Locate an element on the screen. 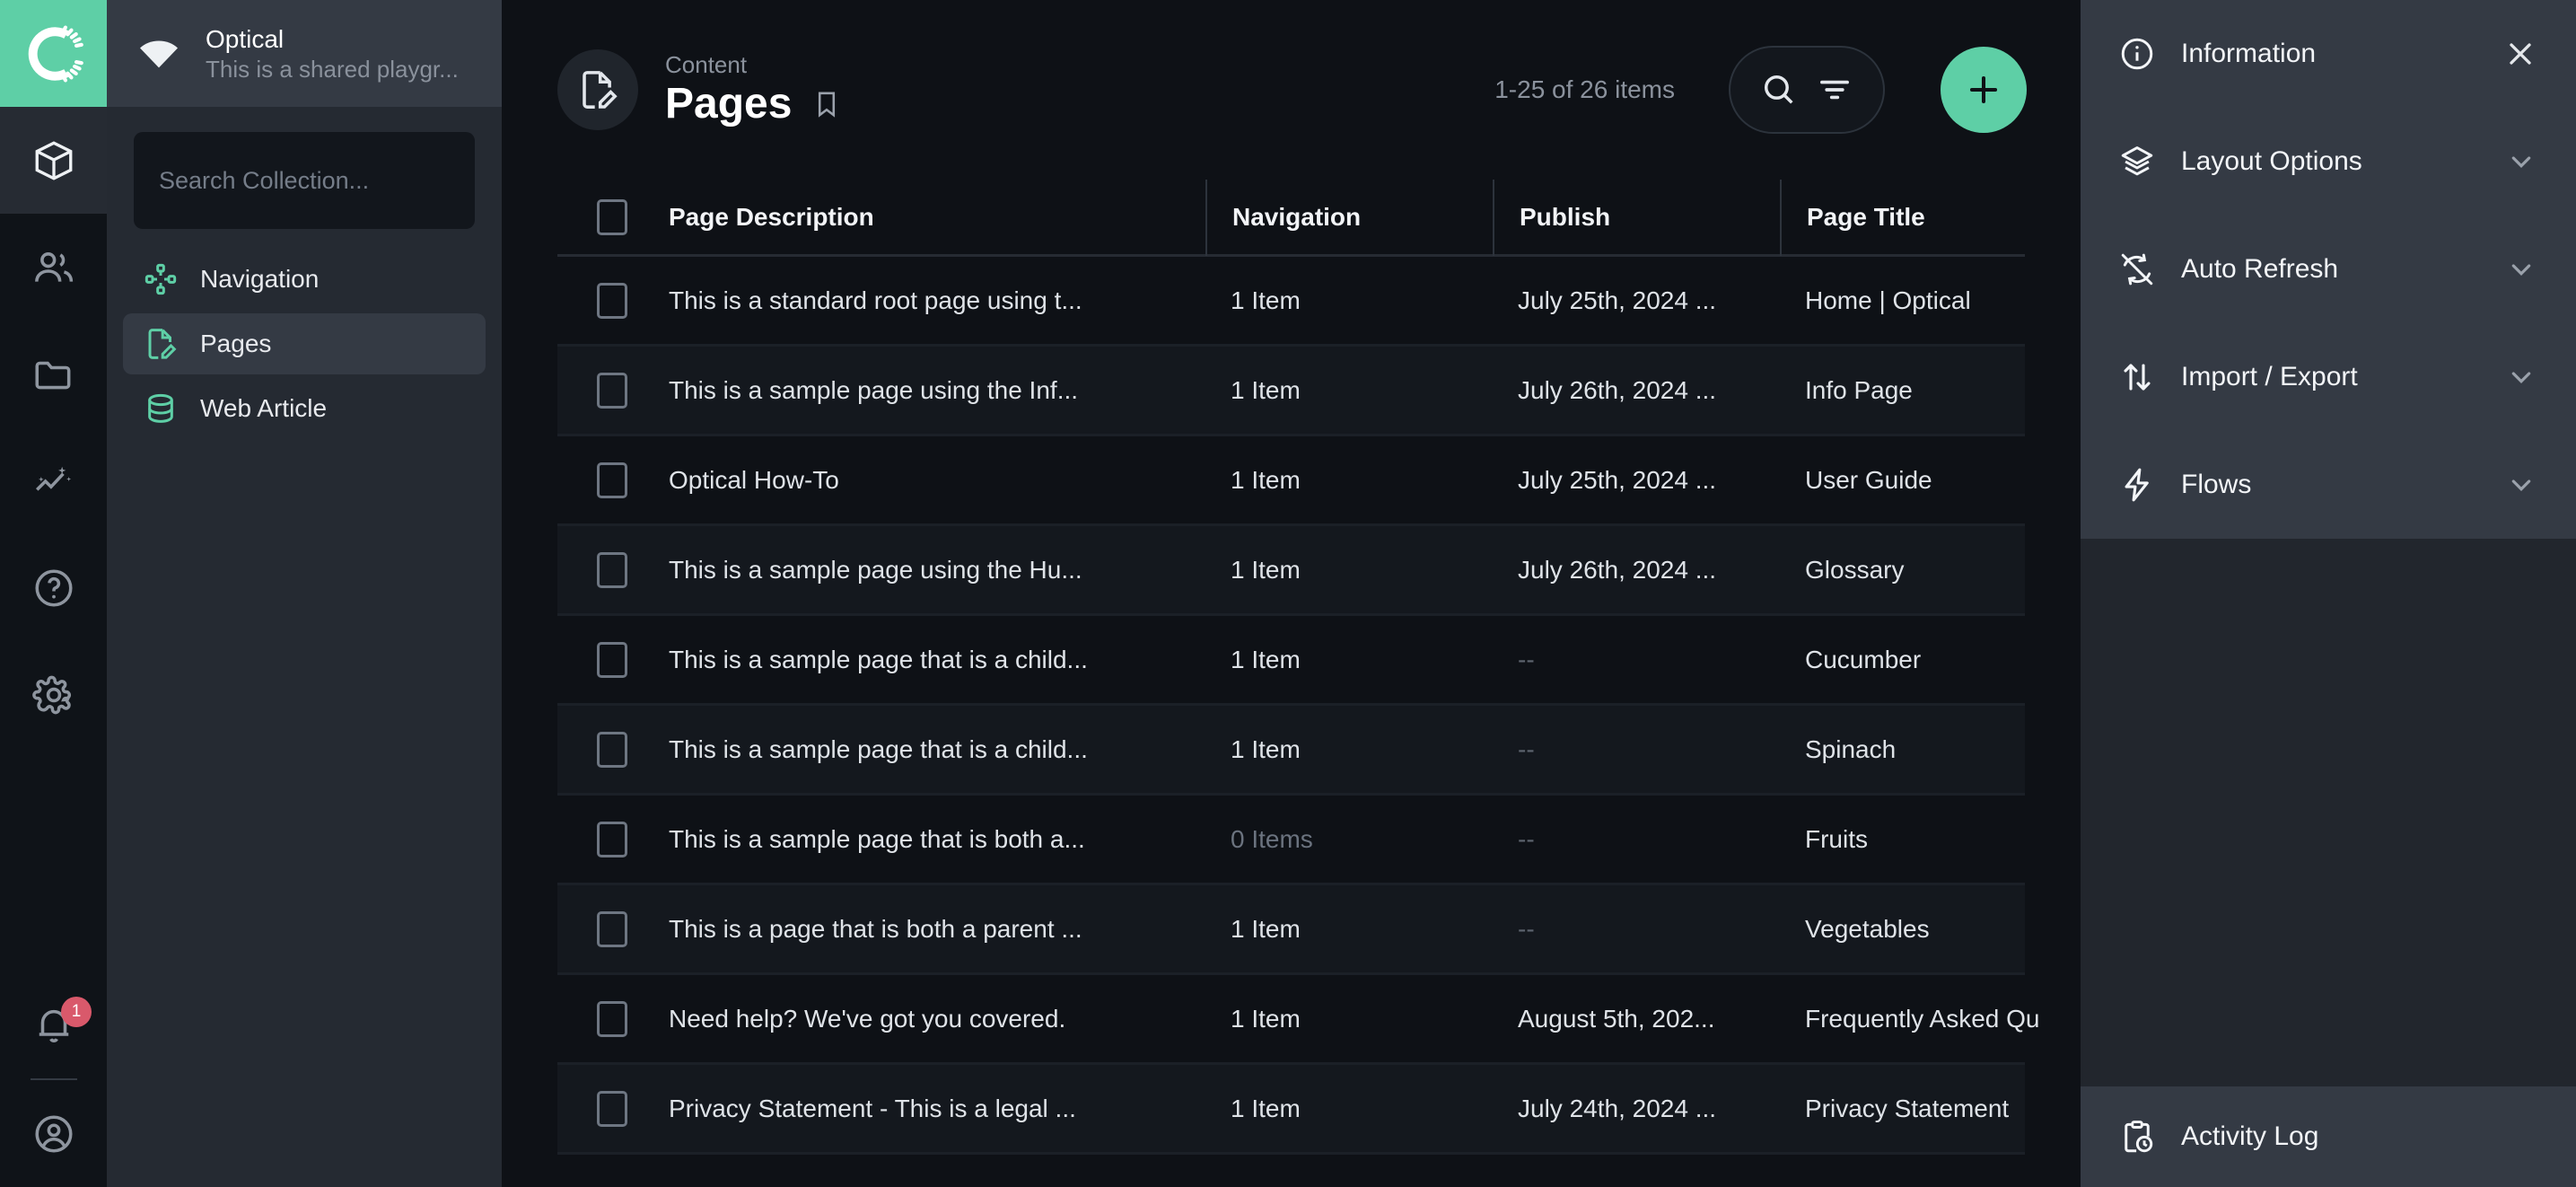  column-header-publish: Publish is located at coordinates (1636, 218).